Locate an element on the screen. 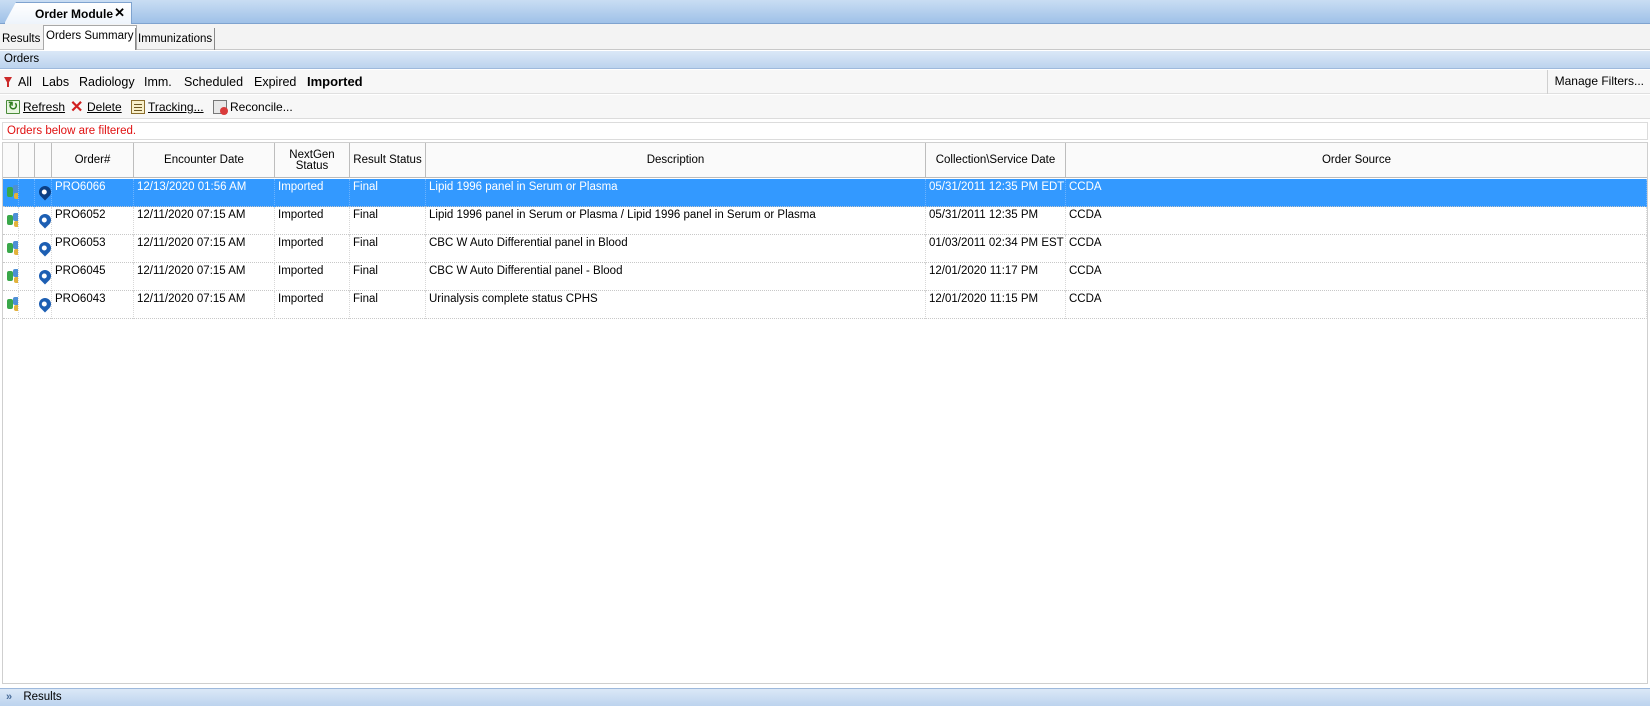 The height and width of the screenshot is (706, 1650). filter-icon-stem is located at coordinates (8, 84).